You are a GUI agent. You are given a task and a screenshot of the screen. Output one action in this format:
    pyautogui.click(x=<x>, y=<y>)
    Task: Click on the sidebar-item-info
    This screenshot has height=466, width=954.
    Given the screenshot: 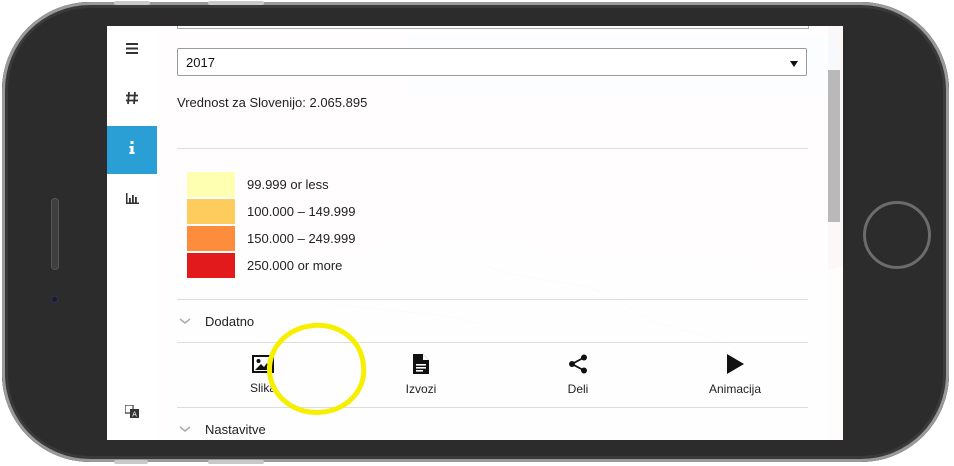 What is the action you would take?
    pyautogui.click(x=132, y=150)
    